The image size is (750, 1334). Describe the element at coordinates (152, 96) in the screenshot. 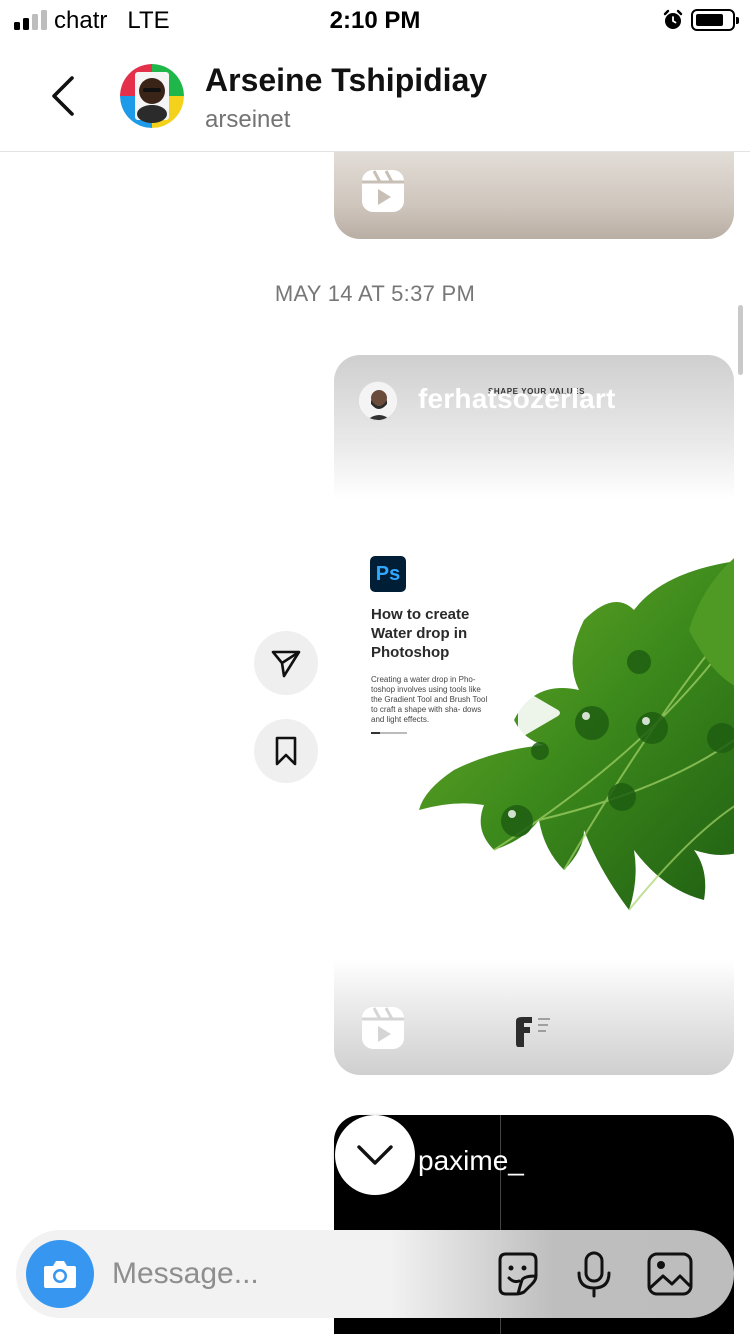

I see `avatar` at that location.